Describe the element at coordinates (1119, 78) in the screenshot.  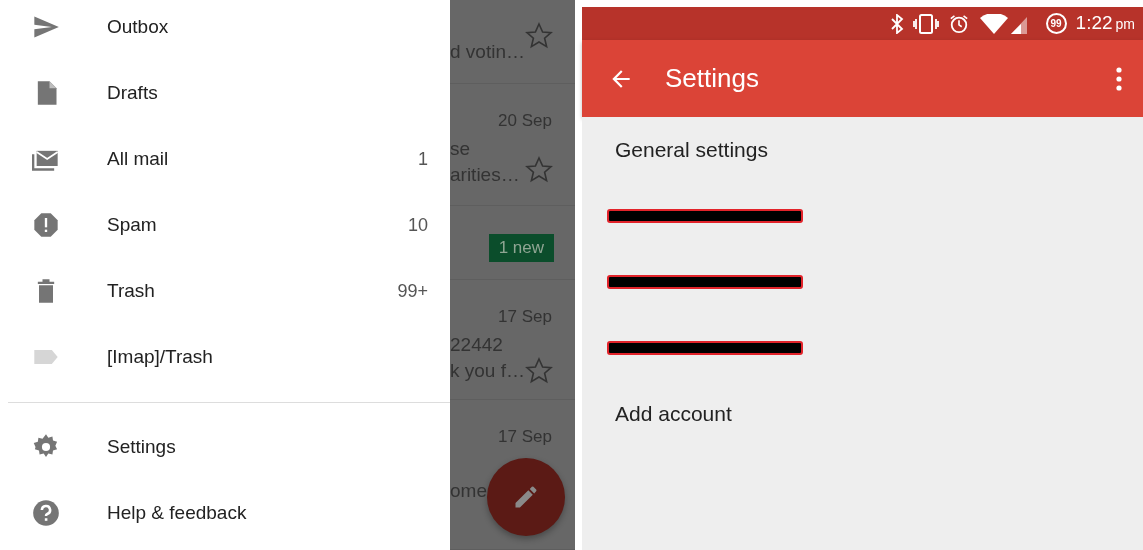
I see `more-options-button` at that location.